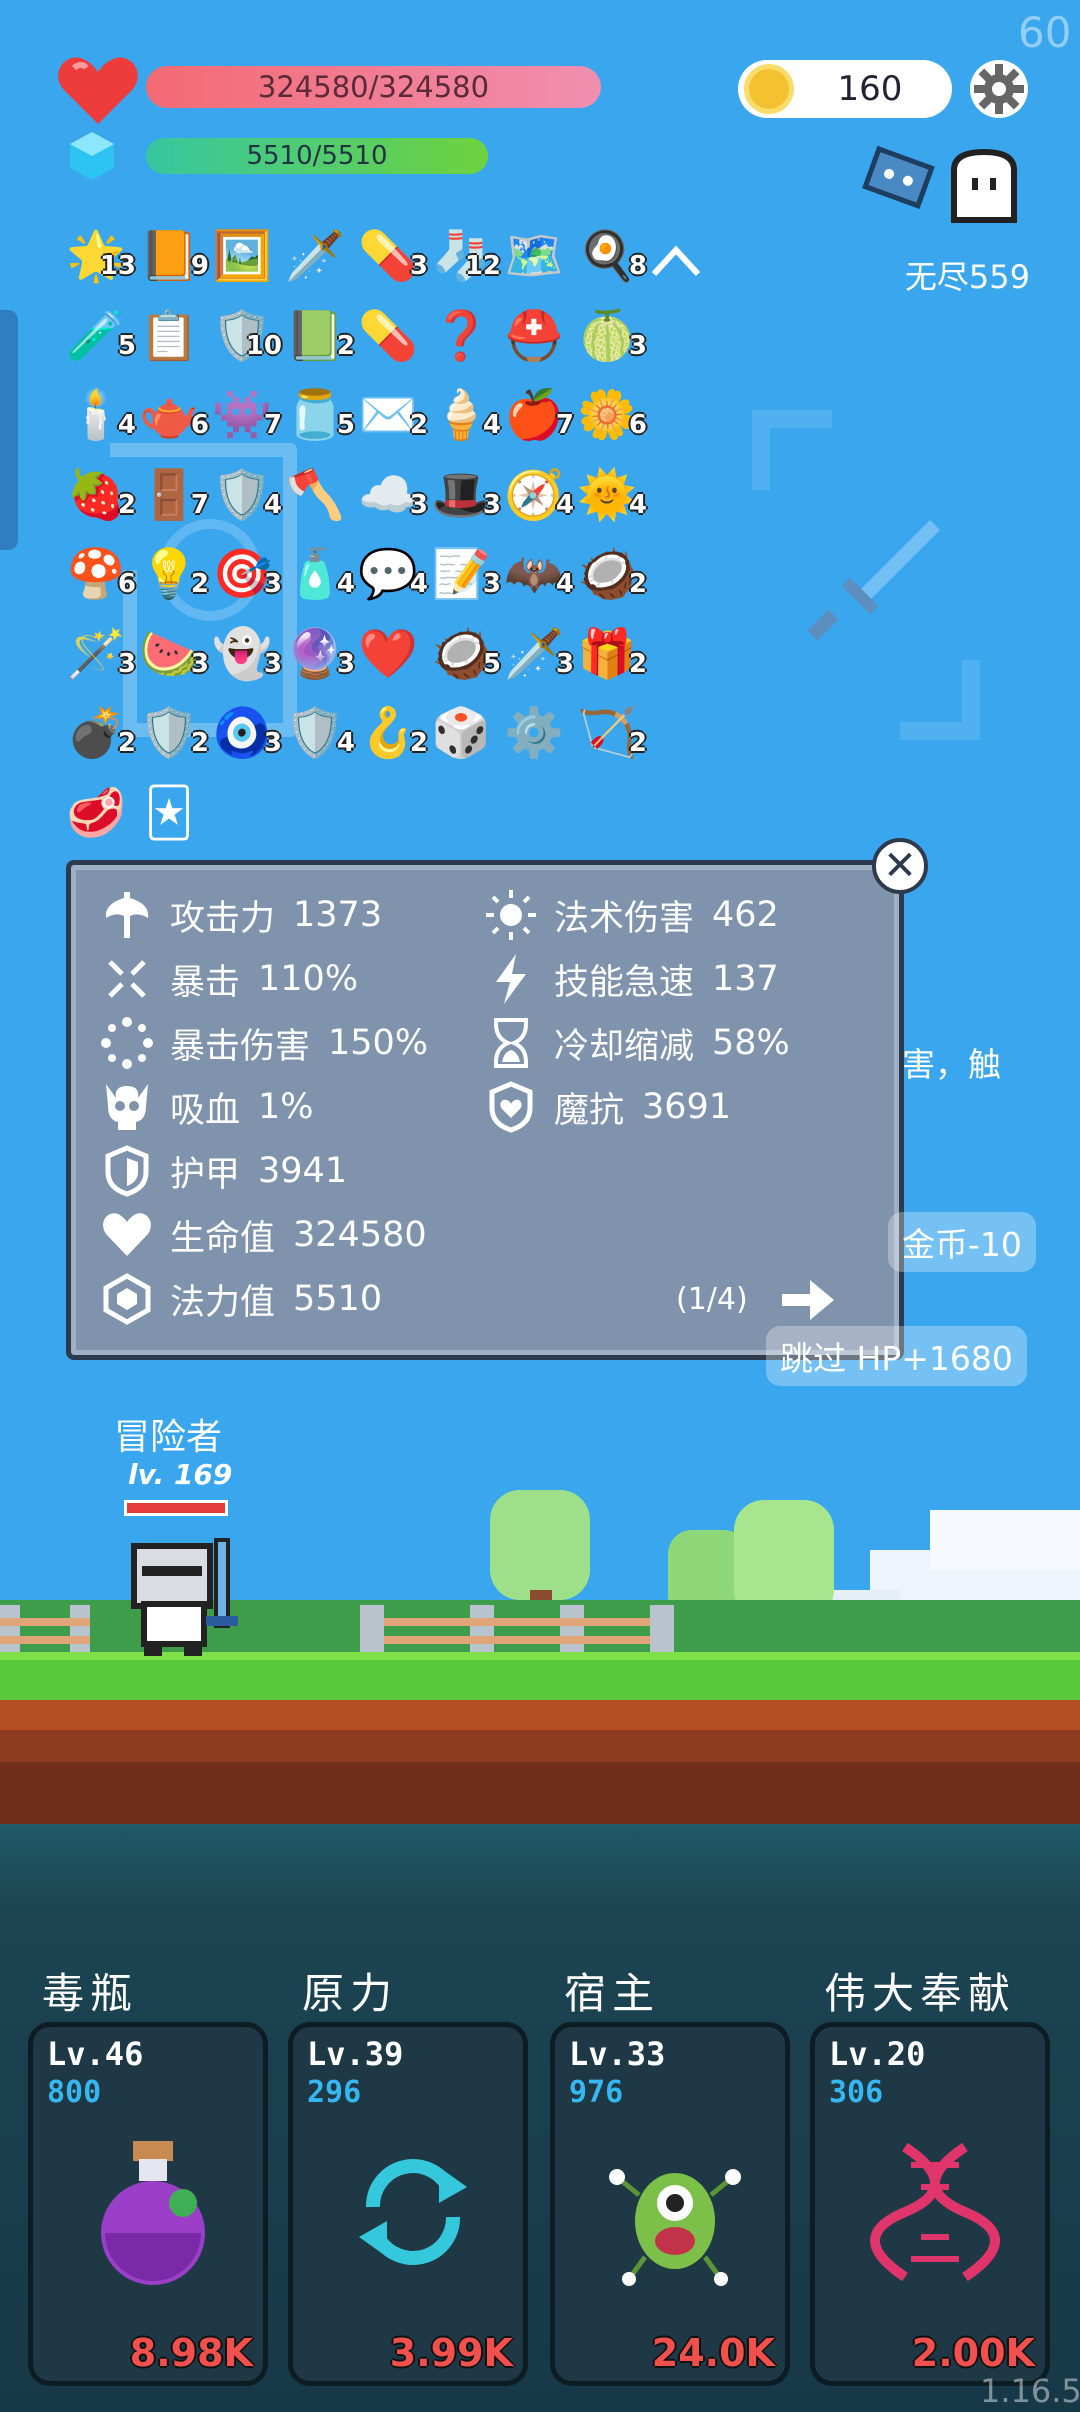 This screenshot has width=1080, height=2412. I want to click on inventory-item: 🖼️, so click(242, 256).